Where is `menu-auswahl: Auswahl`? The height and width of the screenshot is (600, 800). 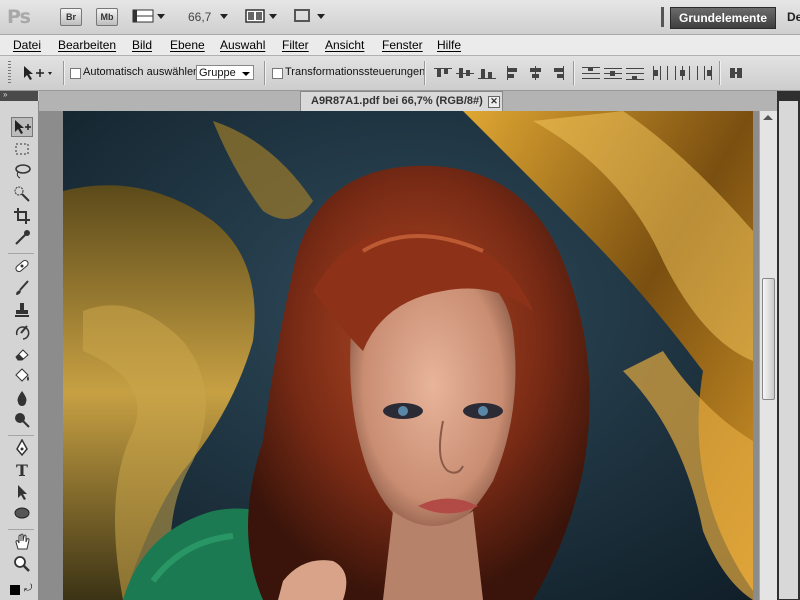
menu-auswahl: Auswahl is located at coordinates (242, 45).